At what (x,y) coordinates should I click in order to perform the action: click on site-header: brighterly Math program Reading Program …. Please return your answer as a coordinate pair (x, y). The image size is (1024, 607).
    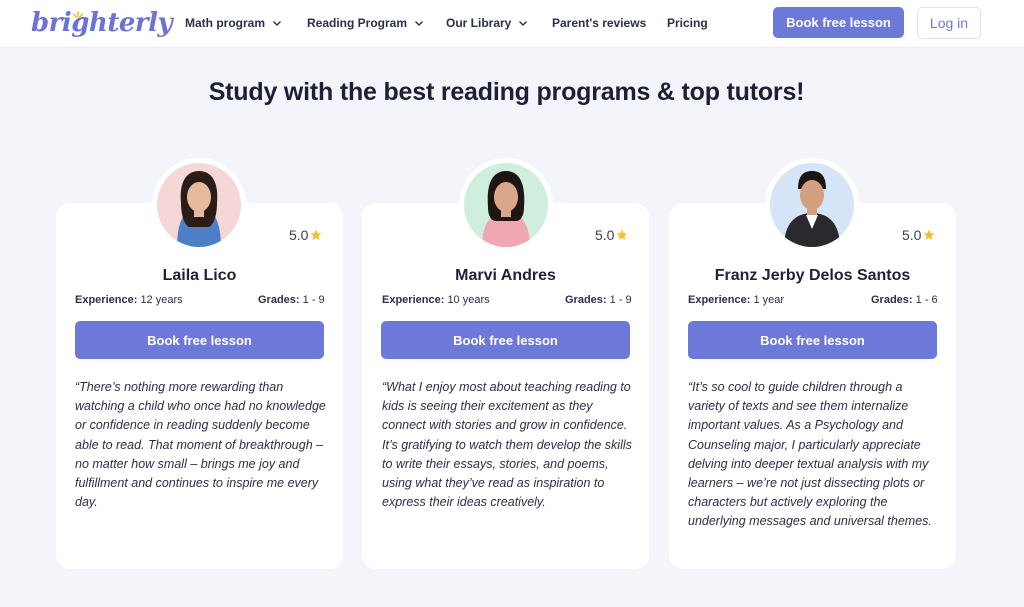
    Looking at the image, I should click on (512, 24).